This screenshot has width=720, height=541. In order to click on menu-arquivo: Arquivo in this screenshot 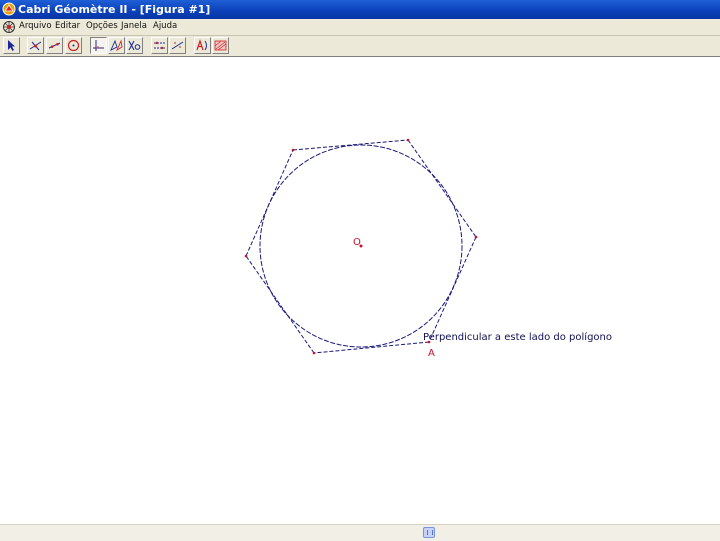, I will do `click(35, 26)`.